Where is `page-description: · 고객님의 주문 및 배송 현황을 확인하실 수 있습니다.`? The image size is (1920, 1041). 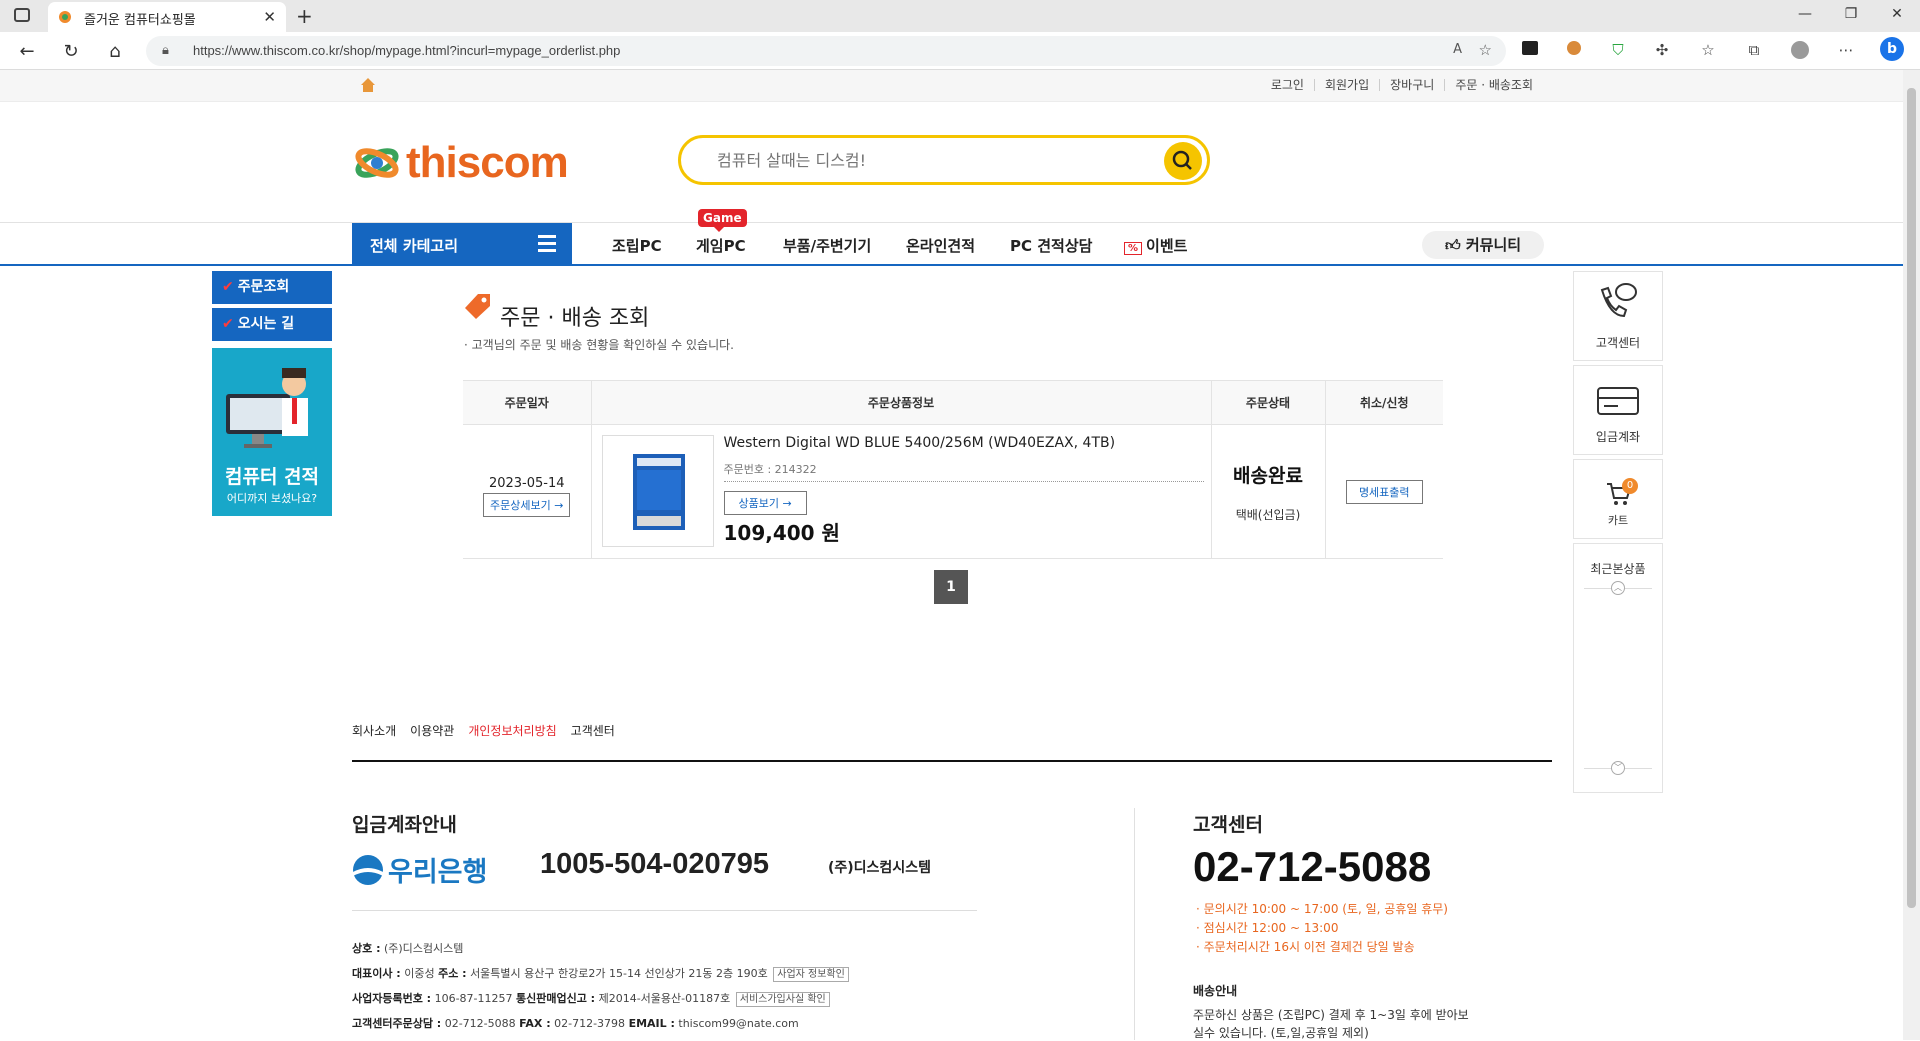
page-description: · 고객님의 주문 및 배송 현황을 확인하실 수 있습니다. is located at coordinates (599, 345).